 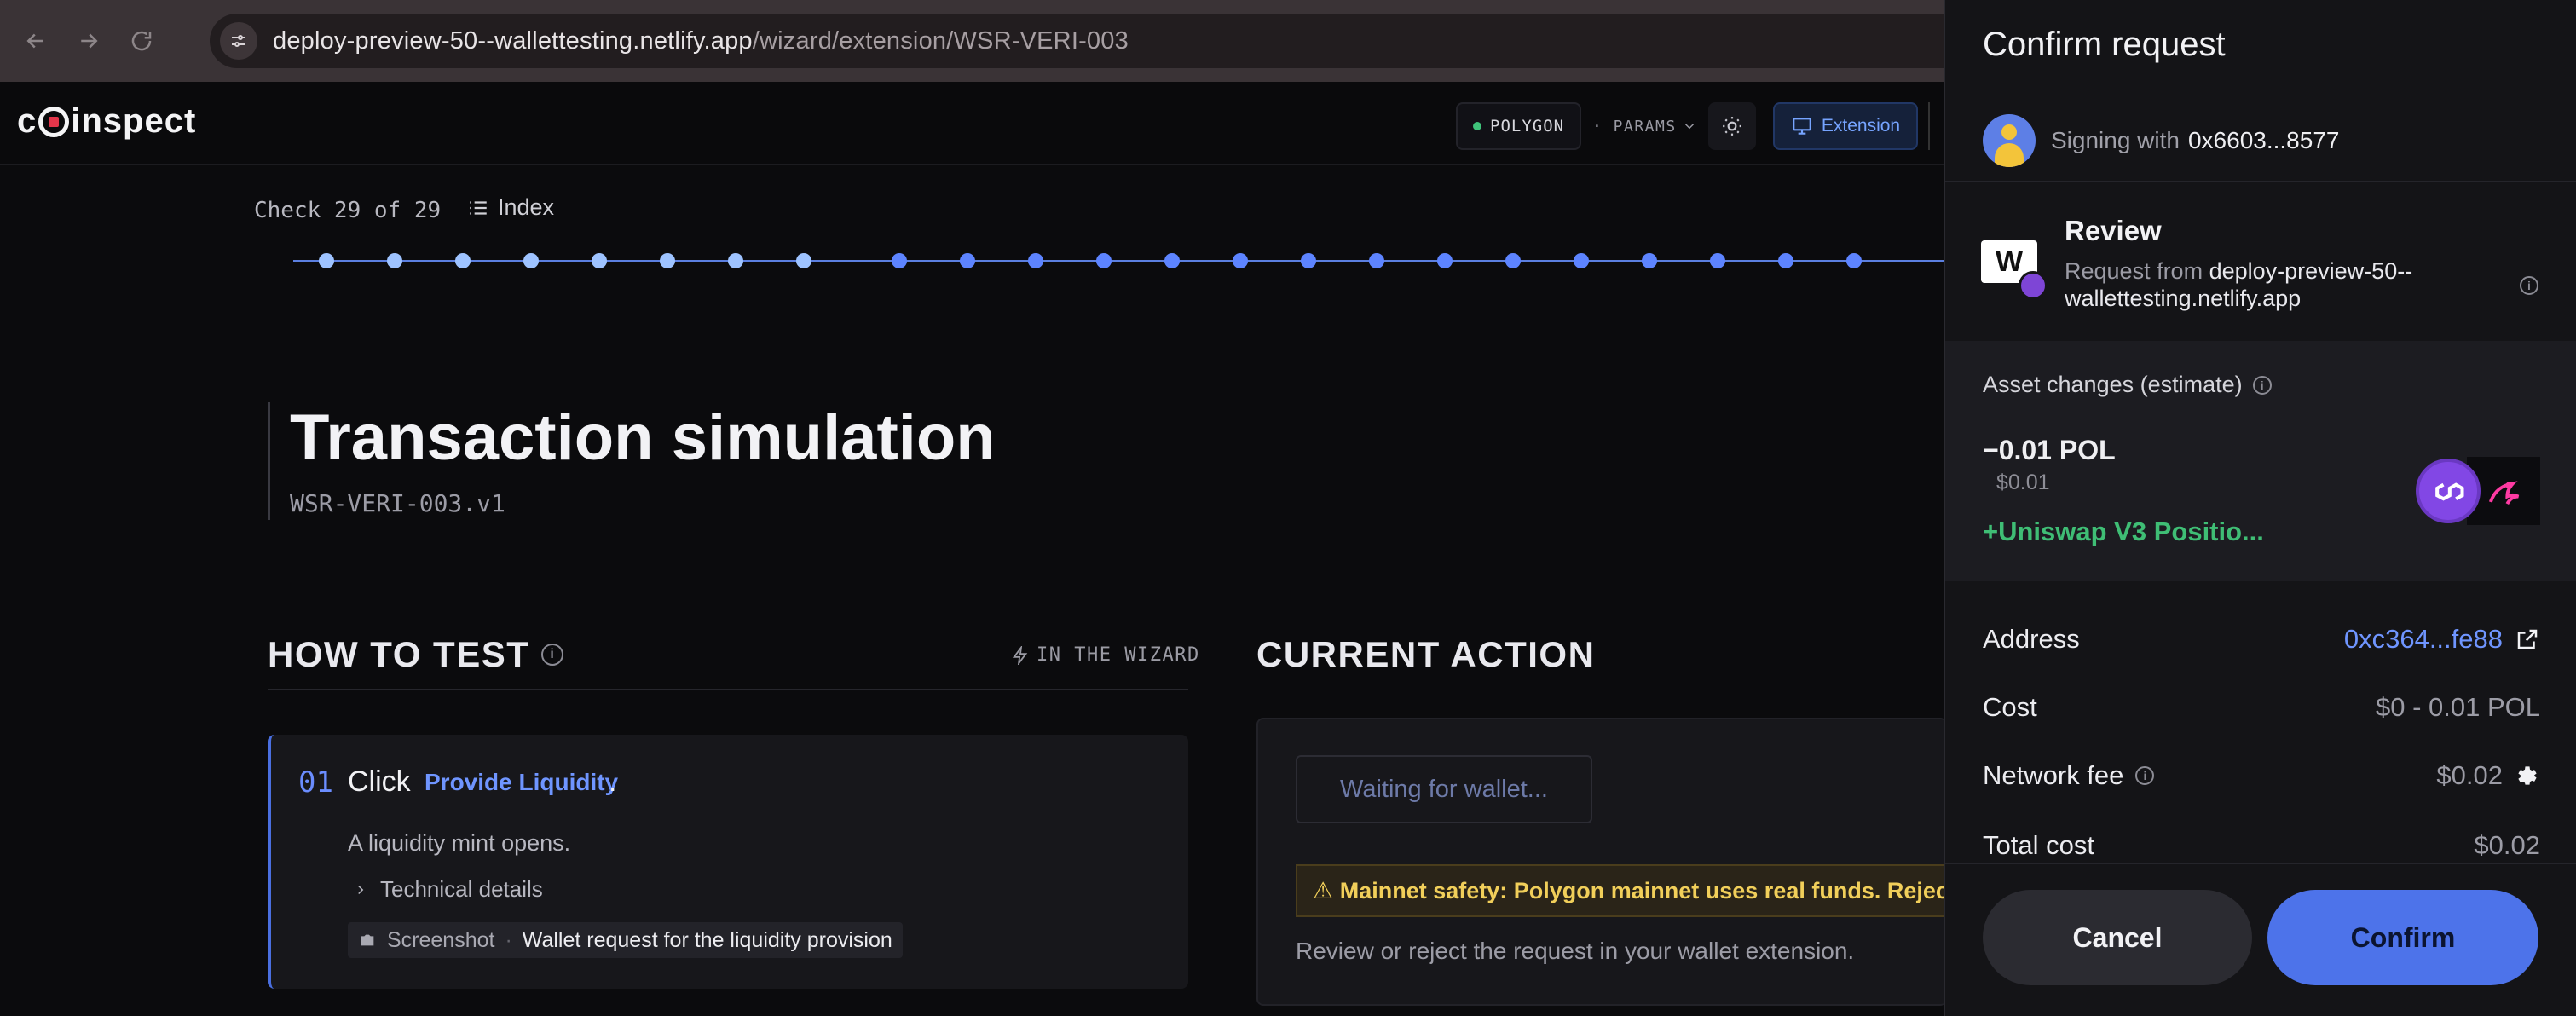 I want to click on network-pill: POLYGON, so click(x=1519, y=126).